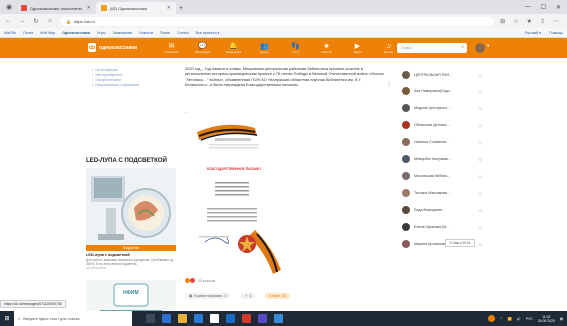 The height and width of the screenshot is (326, 567). I want to click on friend-item: Областная Детская ... ◎, so click(442, 125).